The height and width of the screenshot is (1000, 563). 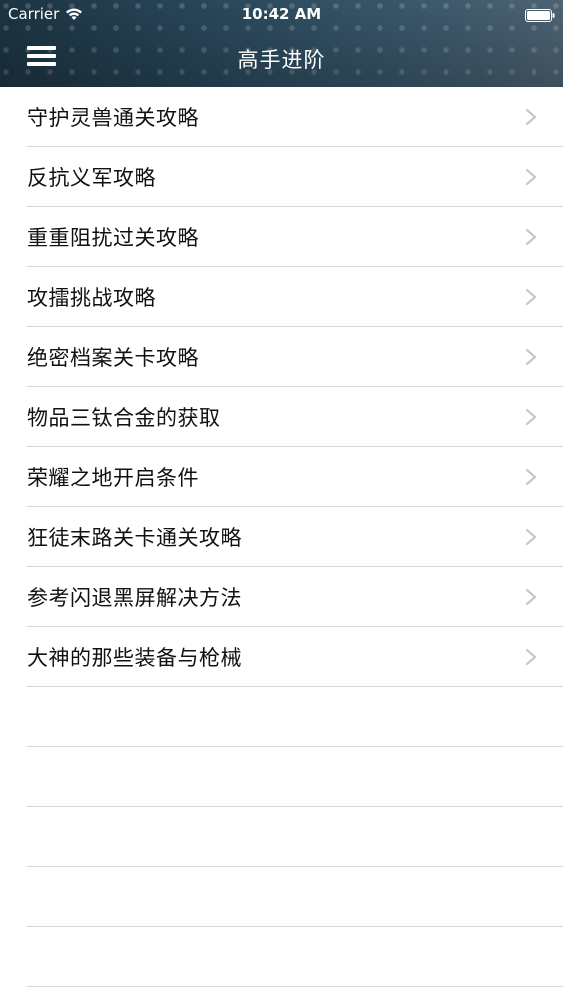 I want to click on list-item-label: 攻擂挑战攻略, so click(x=91, y=297).